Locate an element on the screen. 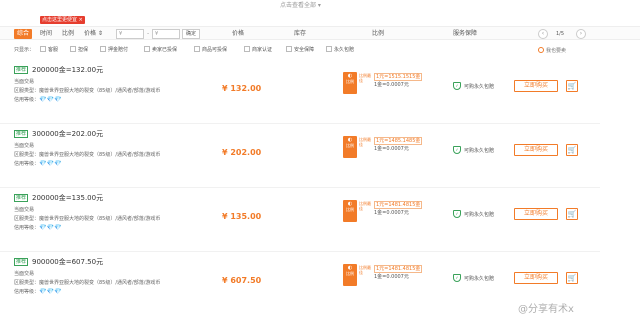  filter-option-label: 商家认证 is located at coordinates (262, 50).